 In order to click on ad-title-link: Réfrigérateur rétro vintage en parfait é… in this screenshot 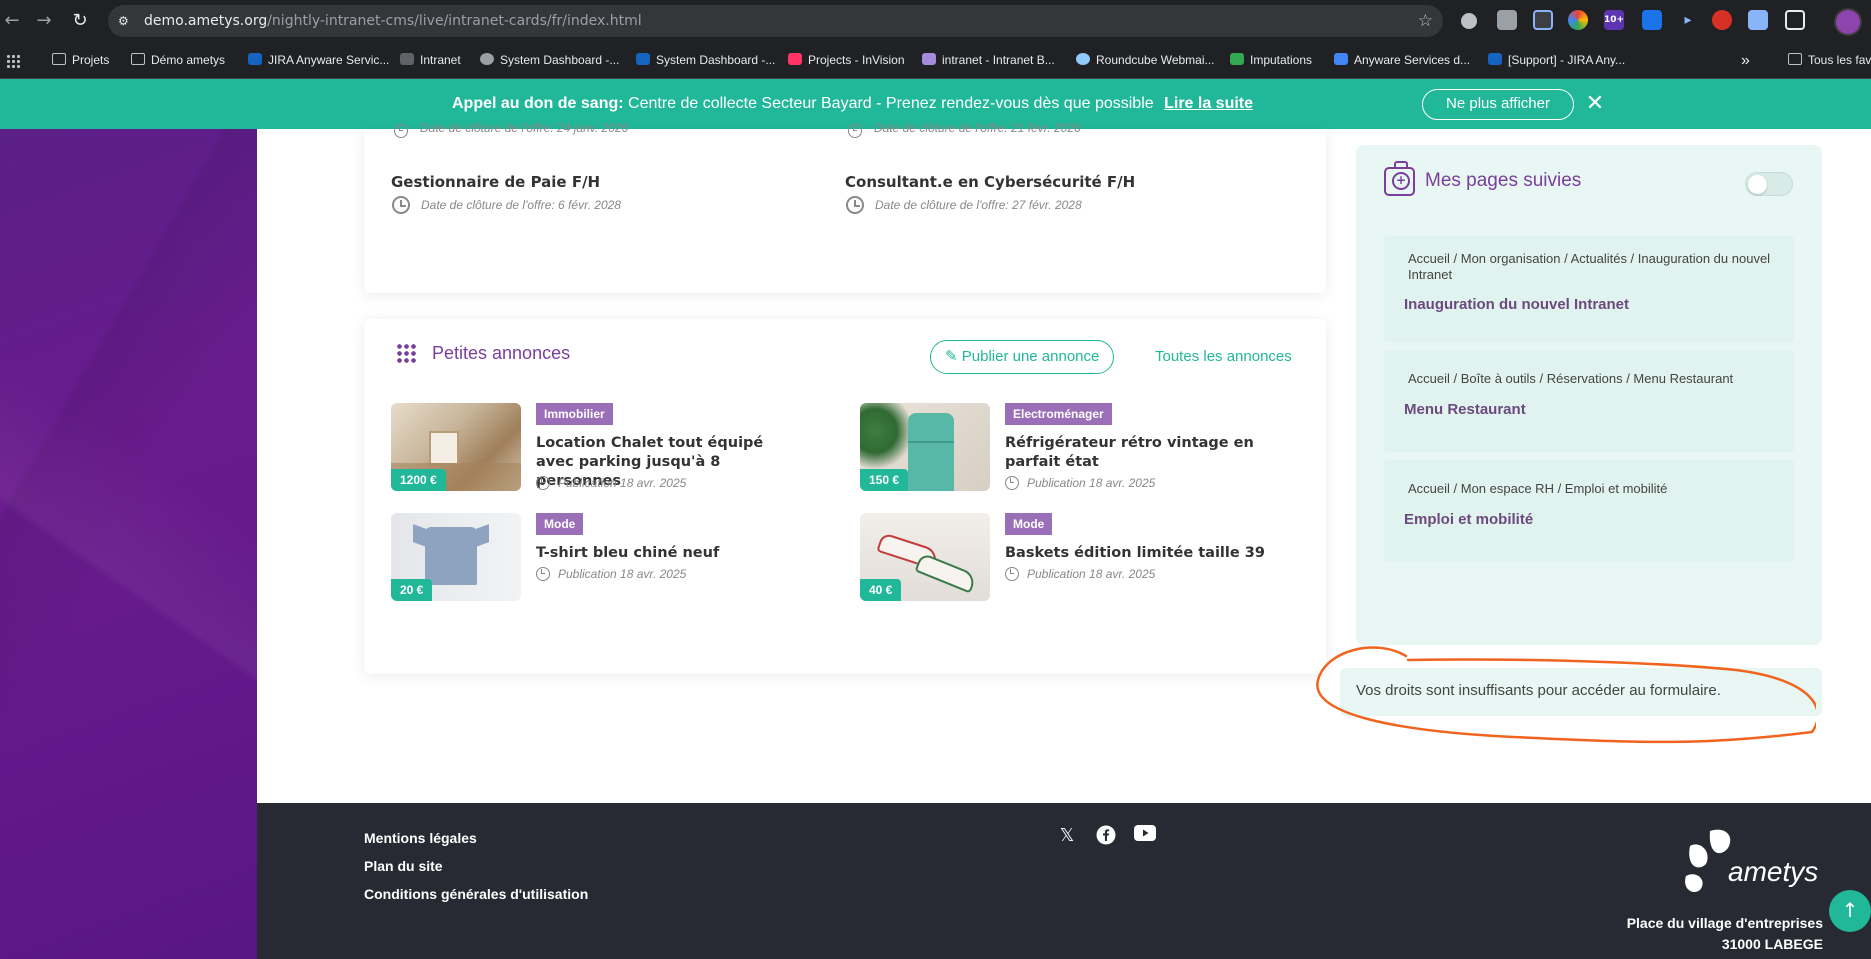, I will do `click(1150, 453)`.